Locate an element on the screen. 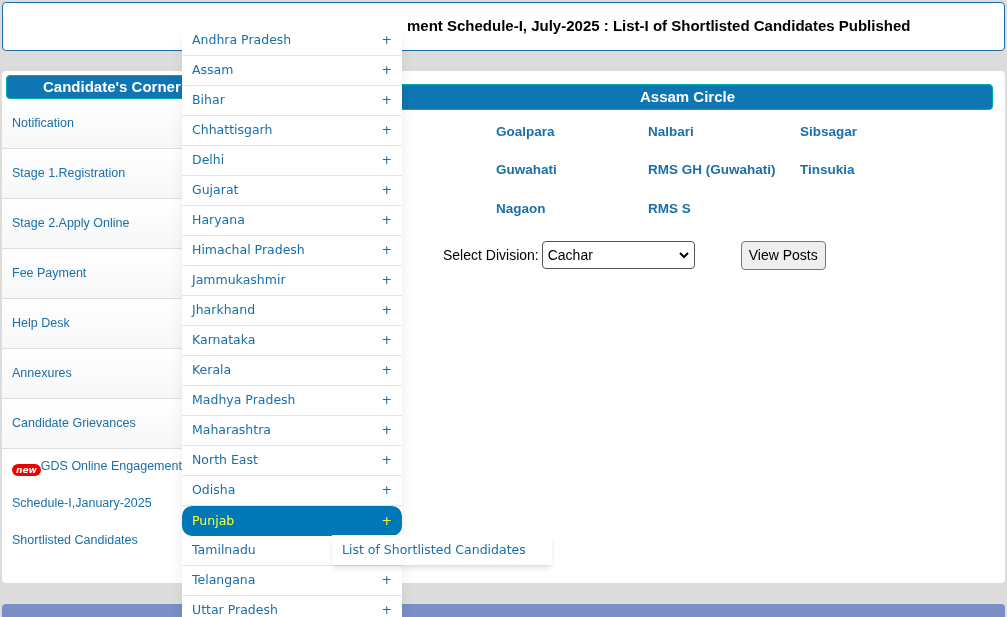 This screenshot has height=617, width=1007. menu-item: Maharashtra + is located at coordinates (292, 431).